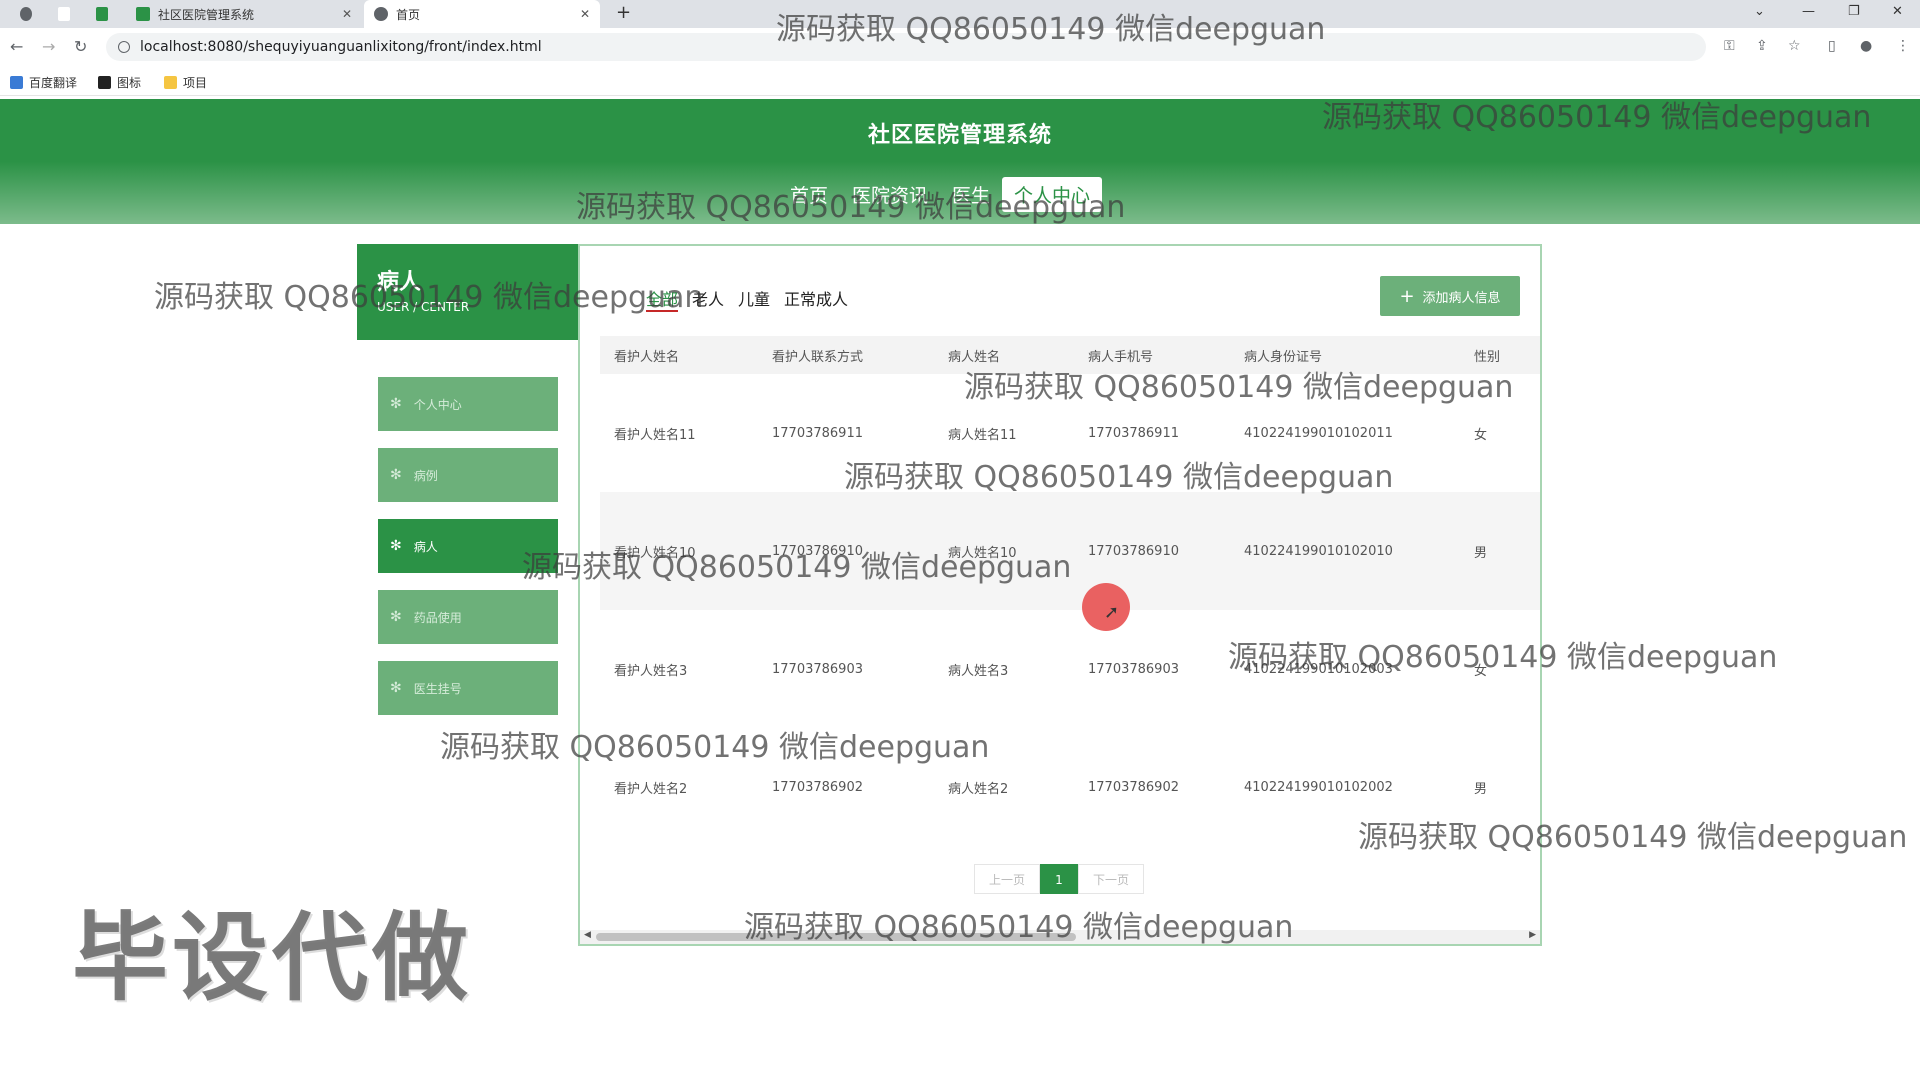 The width and height of the screenshot is (1920, 1072). I want to click on table-cell: 410224199010102011, so click(1318, 433).